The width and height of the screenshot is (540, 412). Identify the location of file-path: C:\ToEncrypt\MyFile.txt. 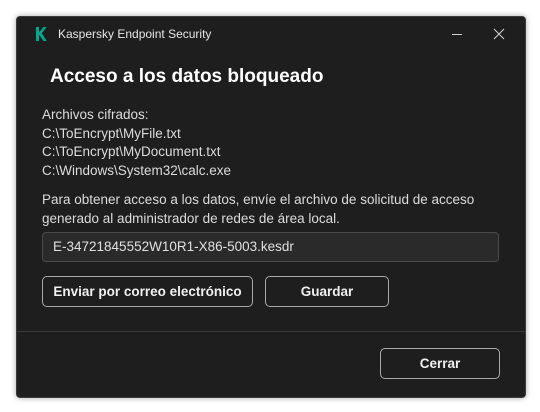
(111, 133).